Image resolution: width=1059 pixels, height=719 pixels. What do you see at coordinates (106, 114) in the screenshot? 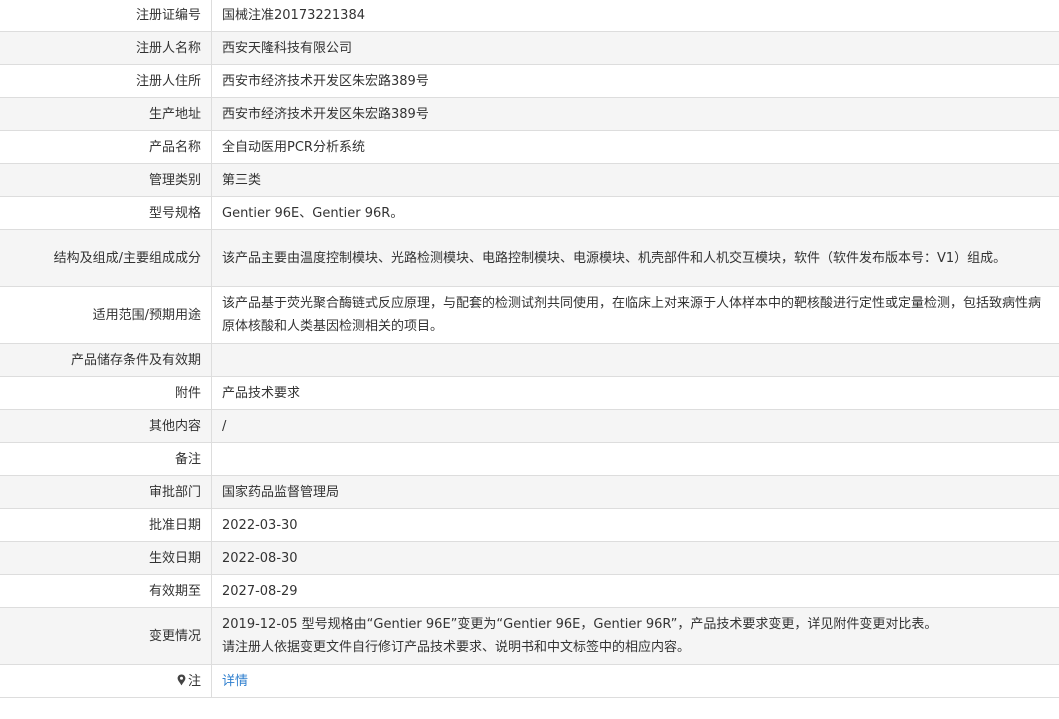
I see `field-label: 生产地址` at bounding box center [106, 114].